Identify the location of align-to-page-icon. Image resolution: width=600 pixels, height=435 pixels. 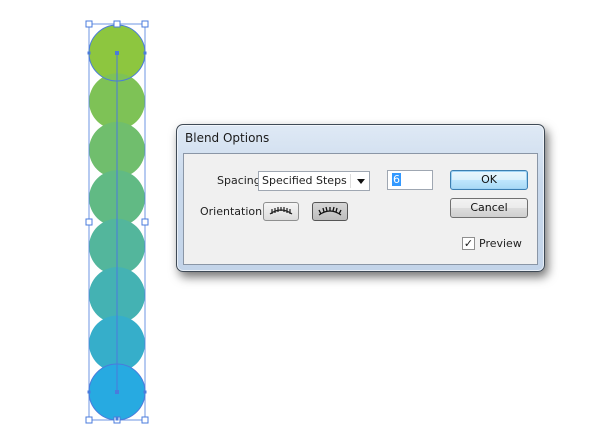
(281, 211).